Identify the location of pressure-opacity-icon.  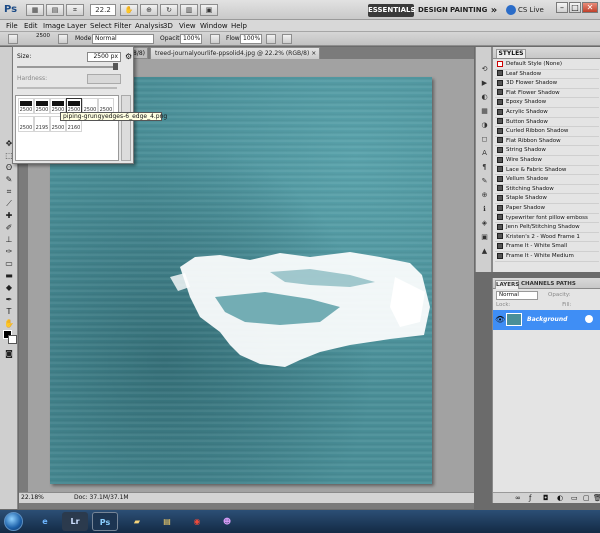
(215, 39).